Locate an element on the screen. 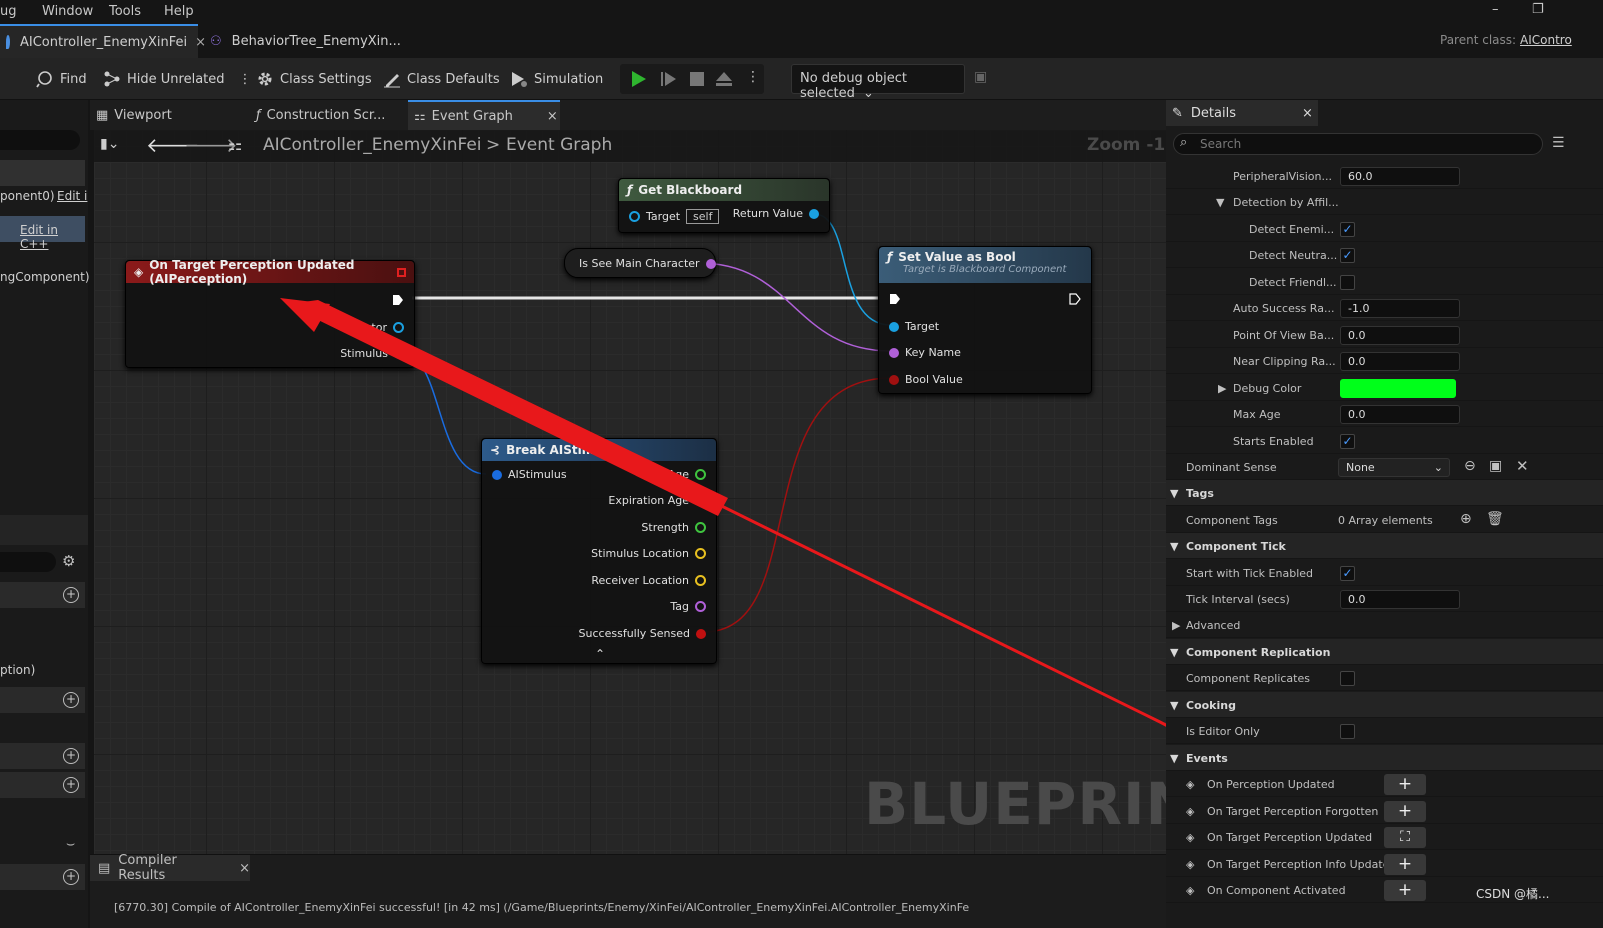 The width and height of the screenshot is (1603, 928). class-settings-button: Class Settings is located at coordinates (314, 79).